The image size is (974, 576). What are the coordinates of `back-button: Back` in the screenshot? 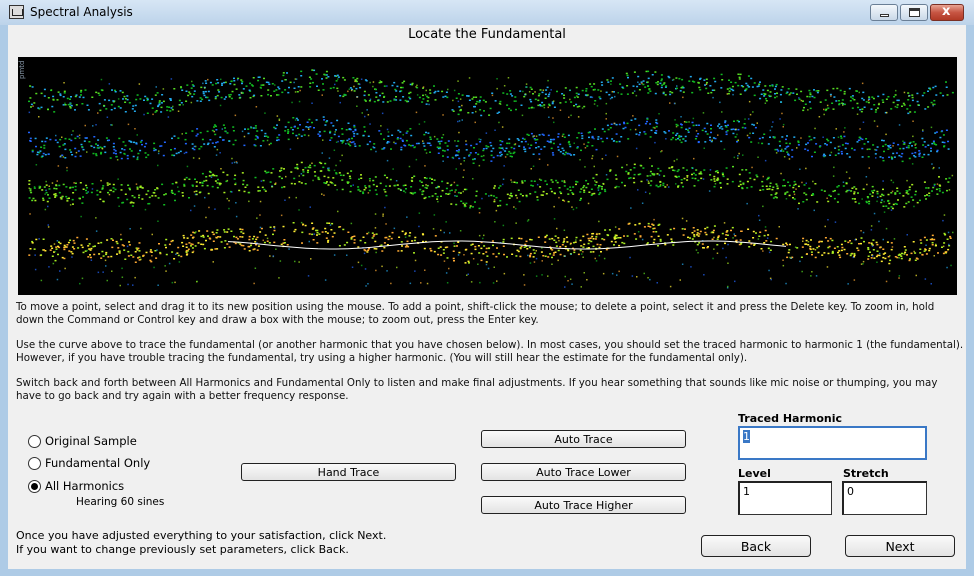 It's located at (756, 546).